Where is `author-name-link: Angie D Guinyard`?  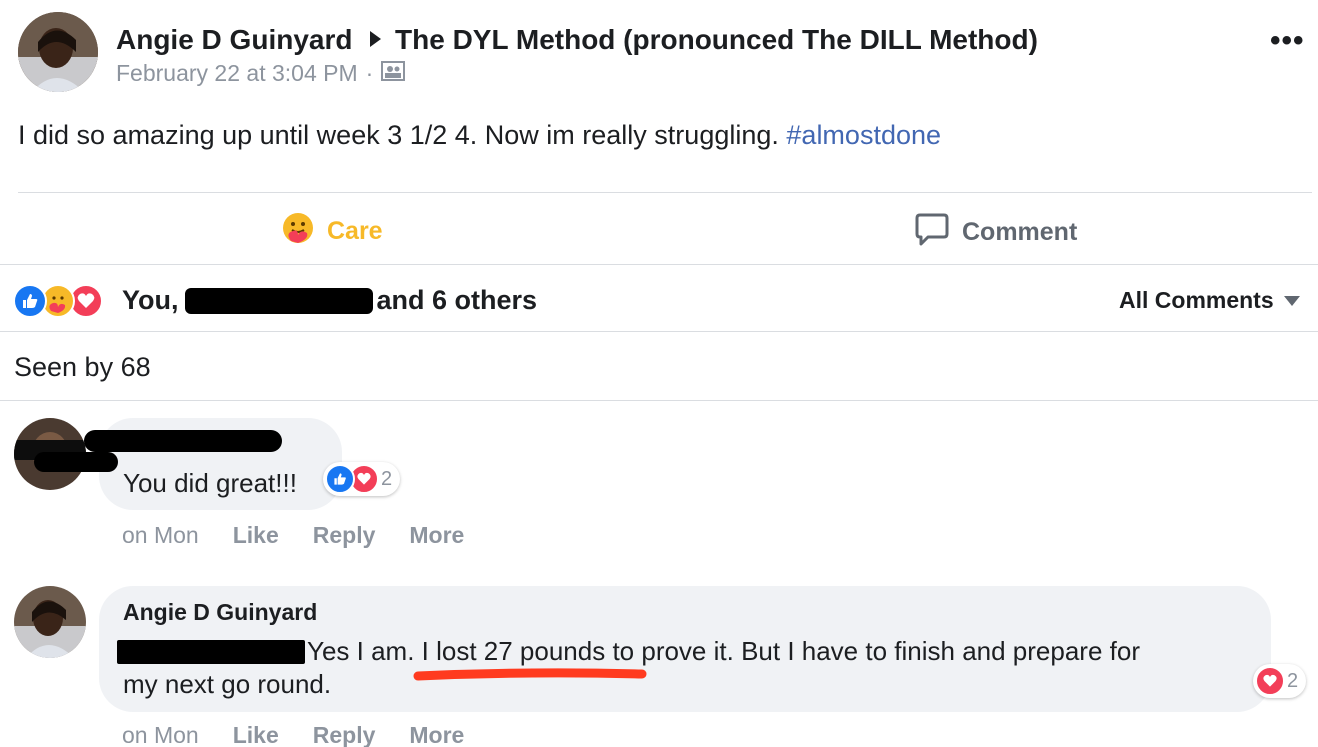
author-name-link: Angie D Guinyard is located at coordinates (234, 39).